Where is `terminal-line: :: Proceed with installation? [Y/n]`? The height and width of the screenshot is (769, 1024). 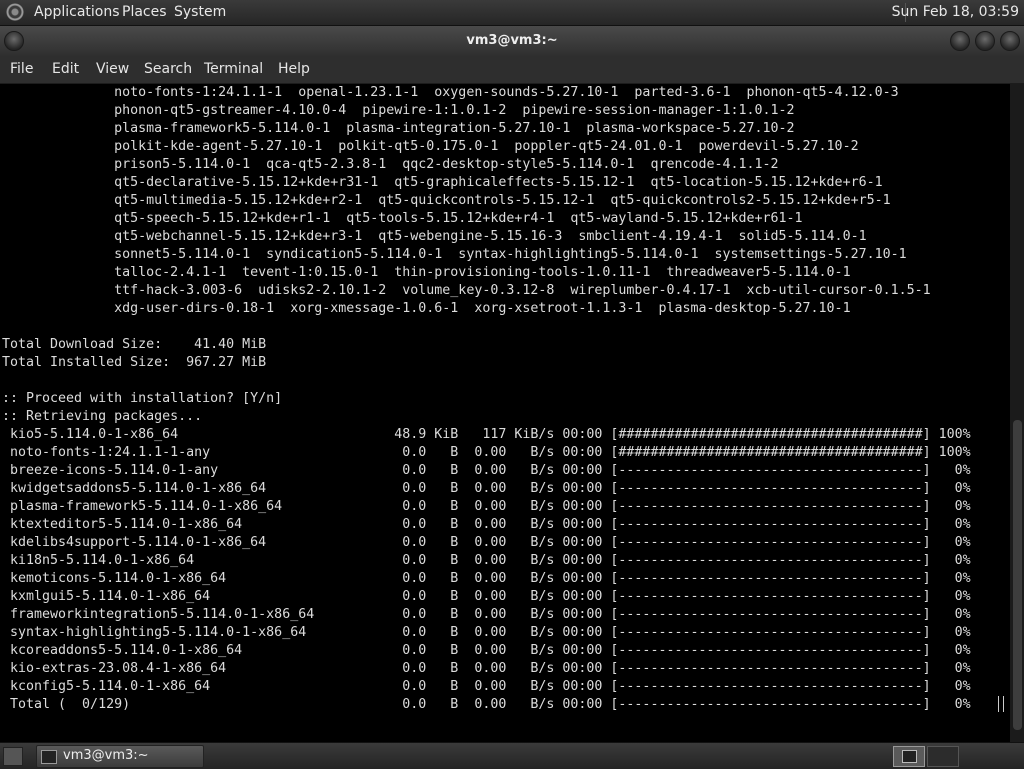 terminal-line: :: Proceed with installation? [Y/n] is located at coordinates (142, 398).